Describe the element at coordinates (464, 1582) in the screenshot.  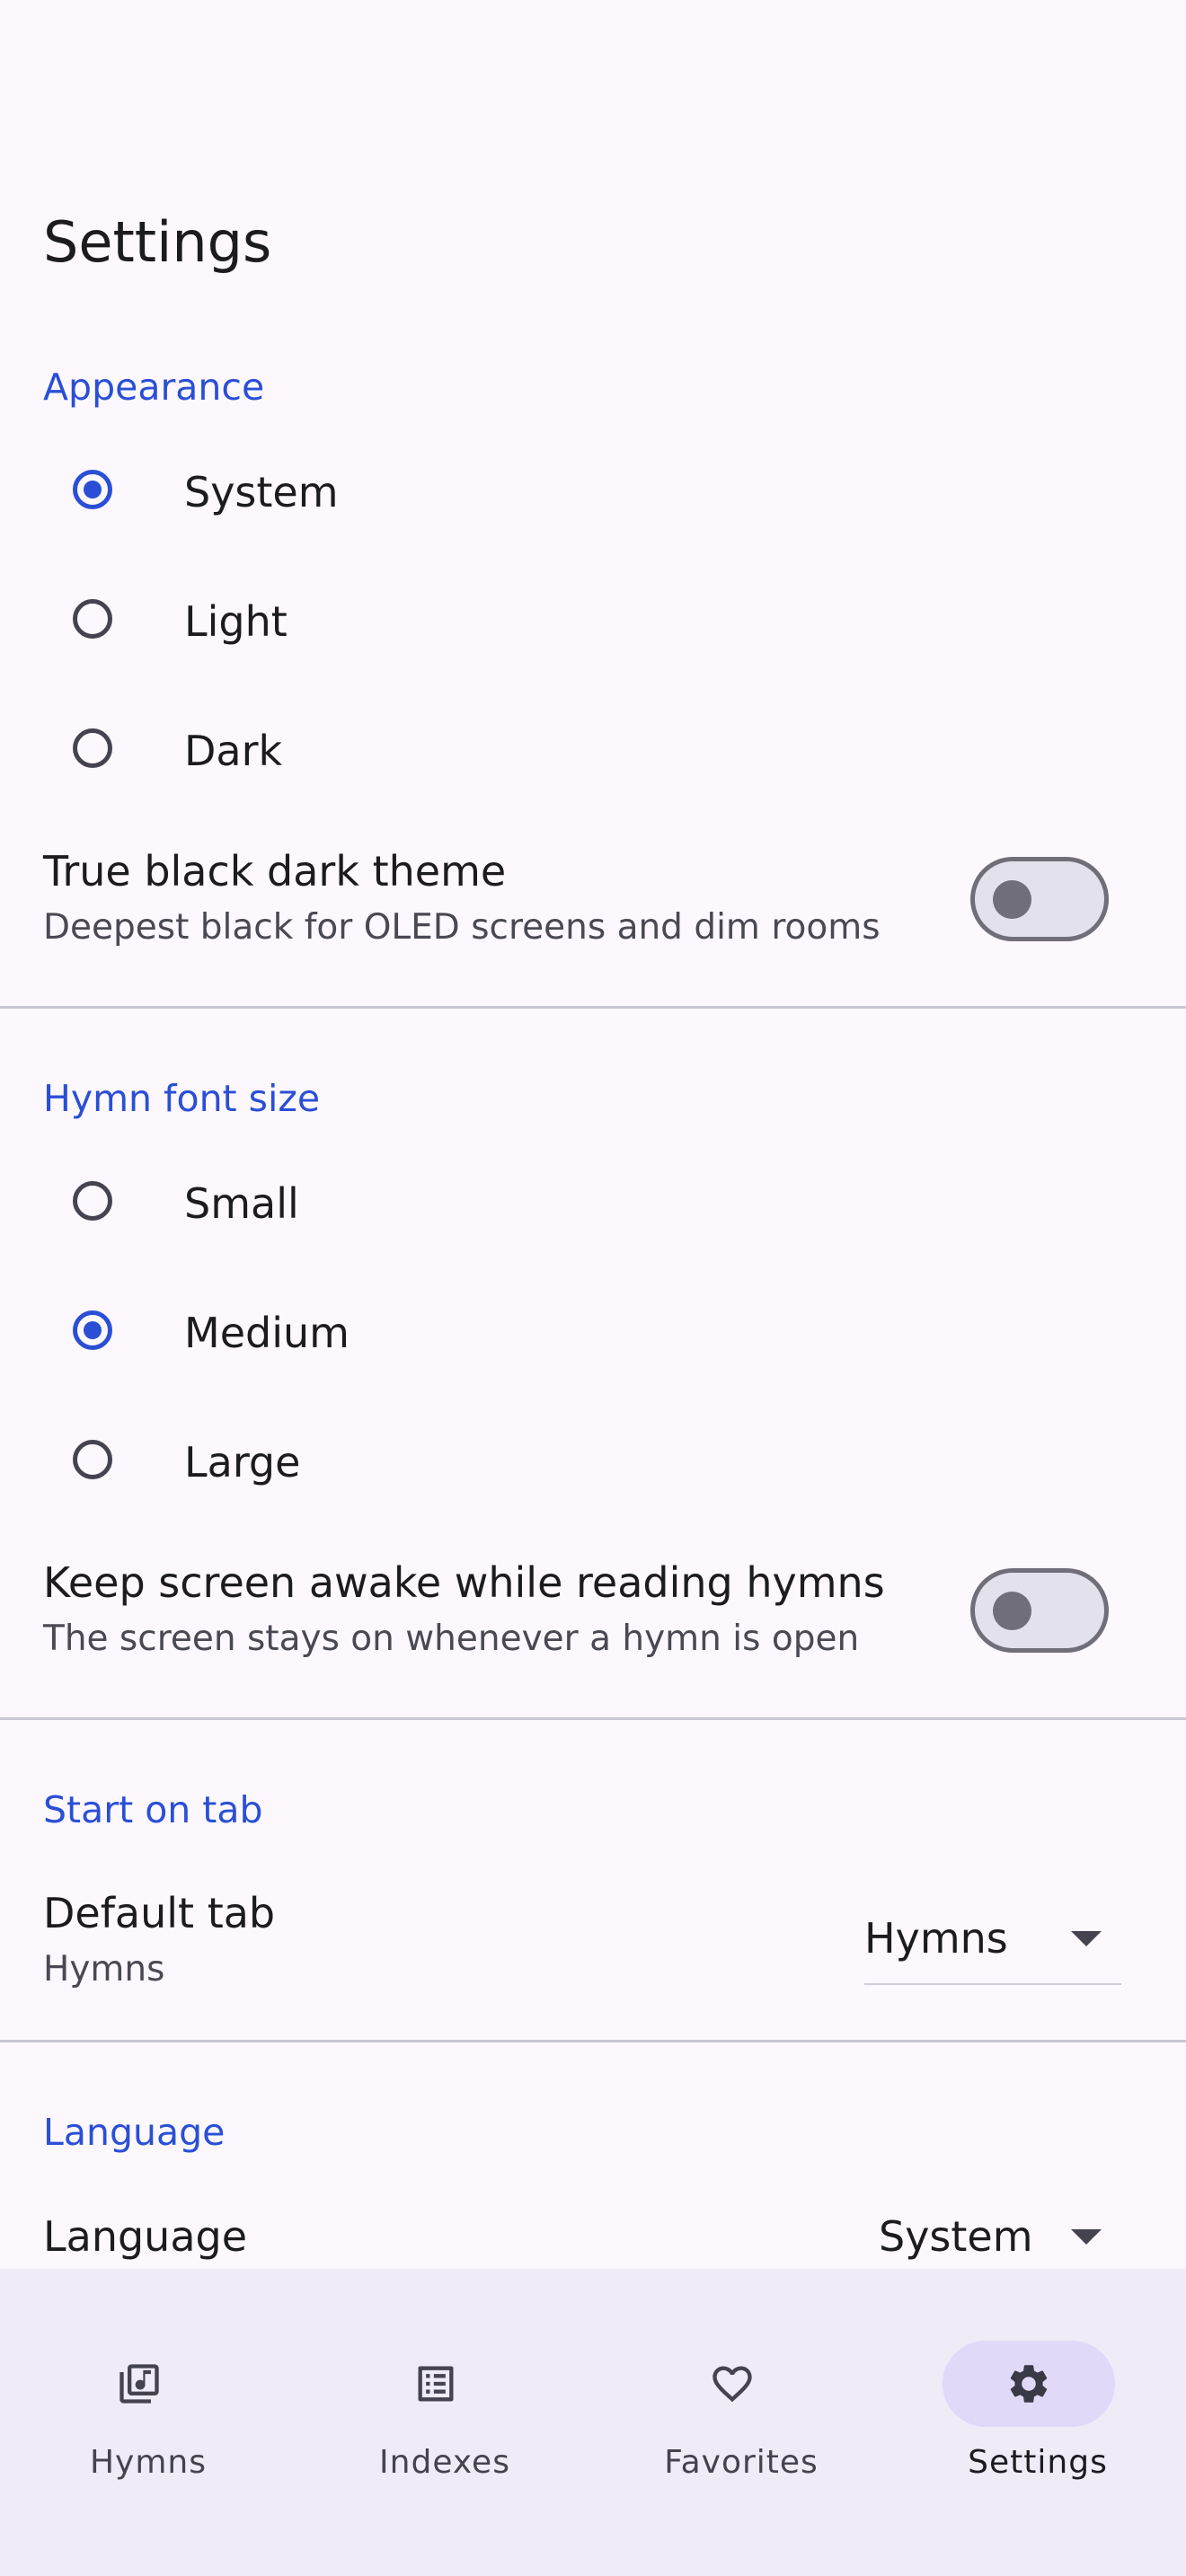
I see `setting-title: Keep screen awake while reading hymns` at that location.